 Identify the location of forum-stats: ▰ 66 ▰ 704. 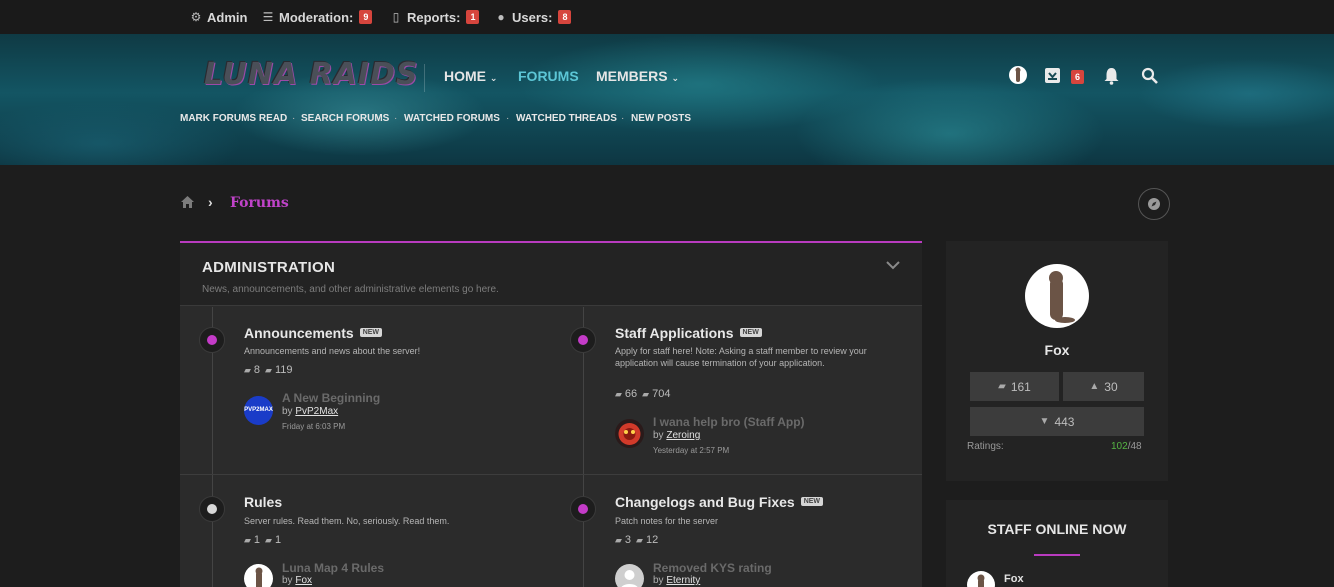
(643, 394).